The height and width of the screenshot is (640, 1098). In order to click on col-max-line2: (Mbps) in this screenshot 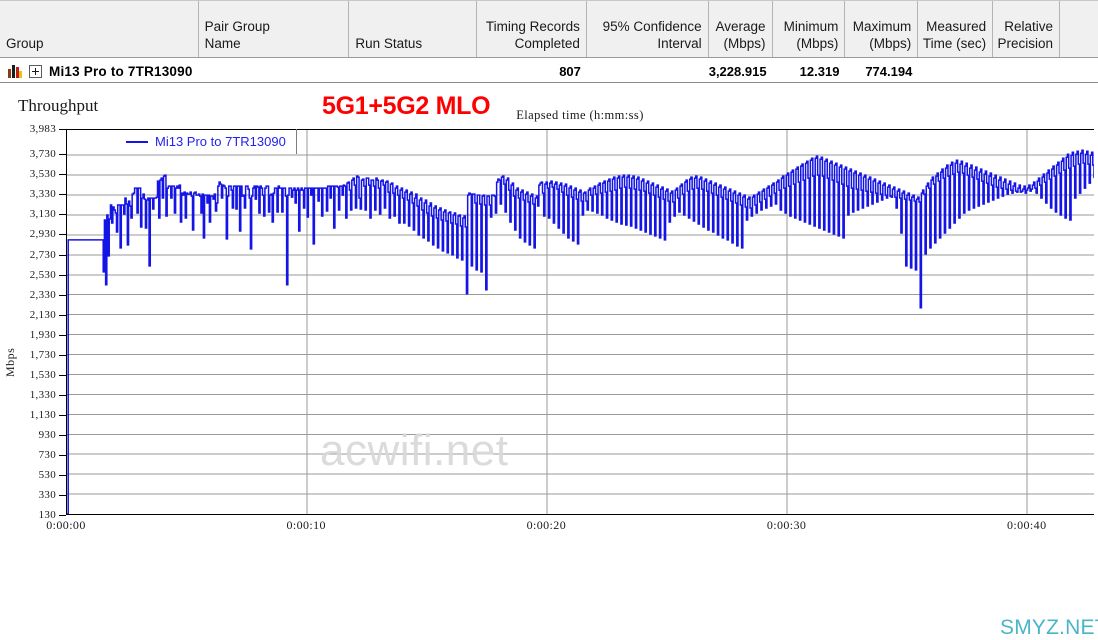, I will do `click(890, 43)`.